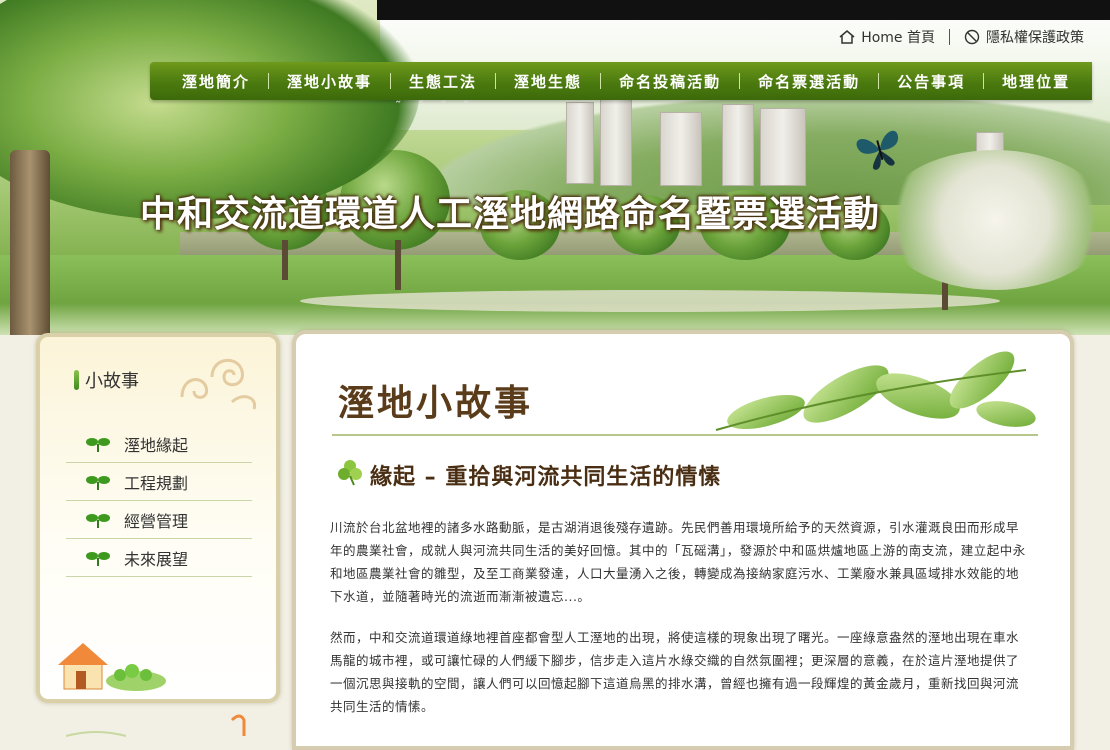 Image resolution: width=1110 pixels, height=750 pixels. What do you see at coordinates (350, 475) in the screenshot?
I see `clover-icon` at bounding box center [350, 475].